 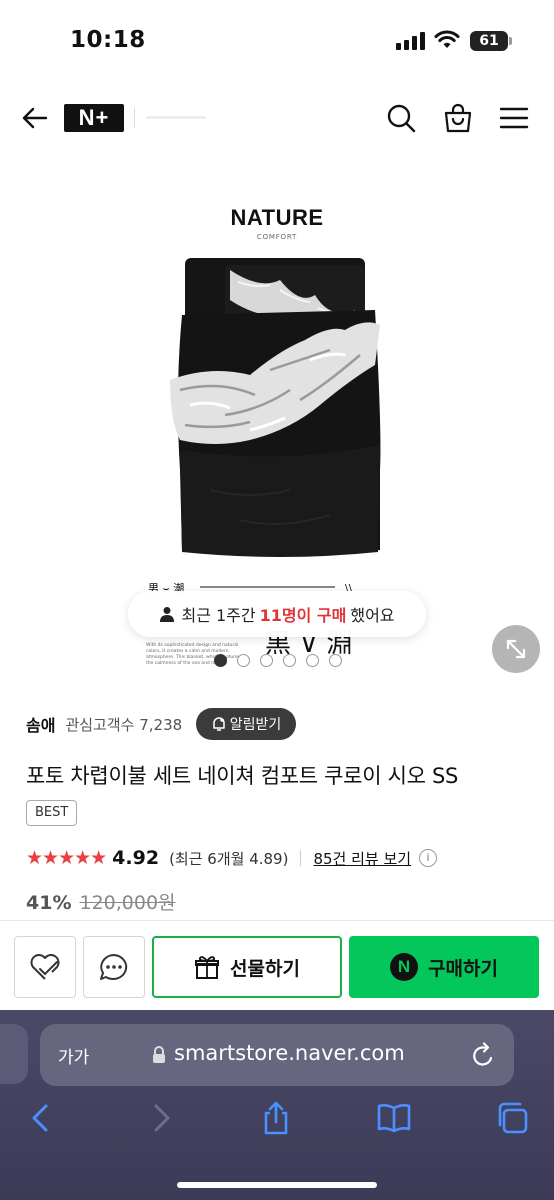 I want to click on bookmarks-icon, so click(x=394, y=1118).